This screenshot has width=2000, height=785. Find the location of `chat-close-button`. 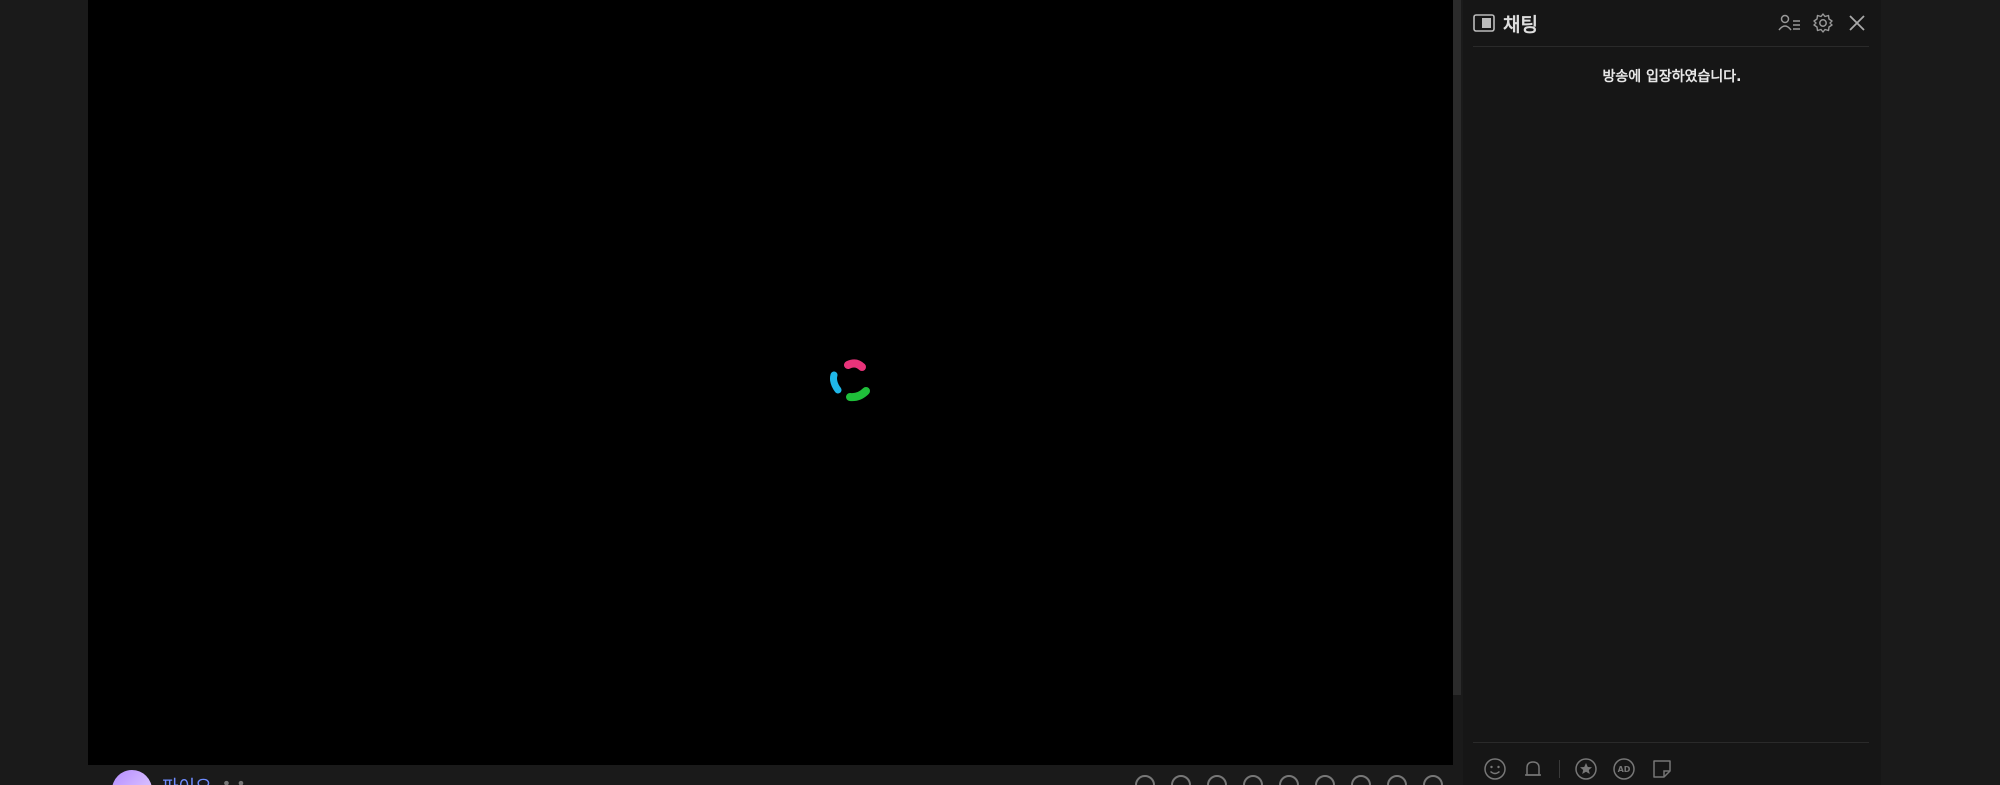

chat-close-button is located at coordinates (1857, 23).